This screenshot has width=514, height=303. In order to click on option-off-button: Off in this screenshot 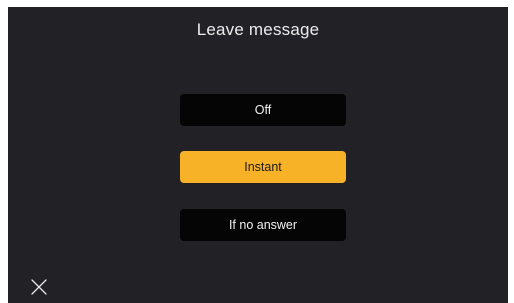, I will do `click(263, 110)`.